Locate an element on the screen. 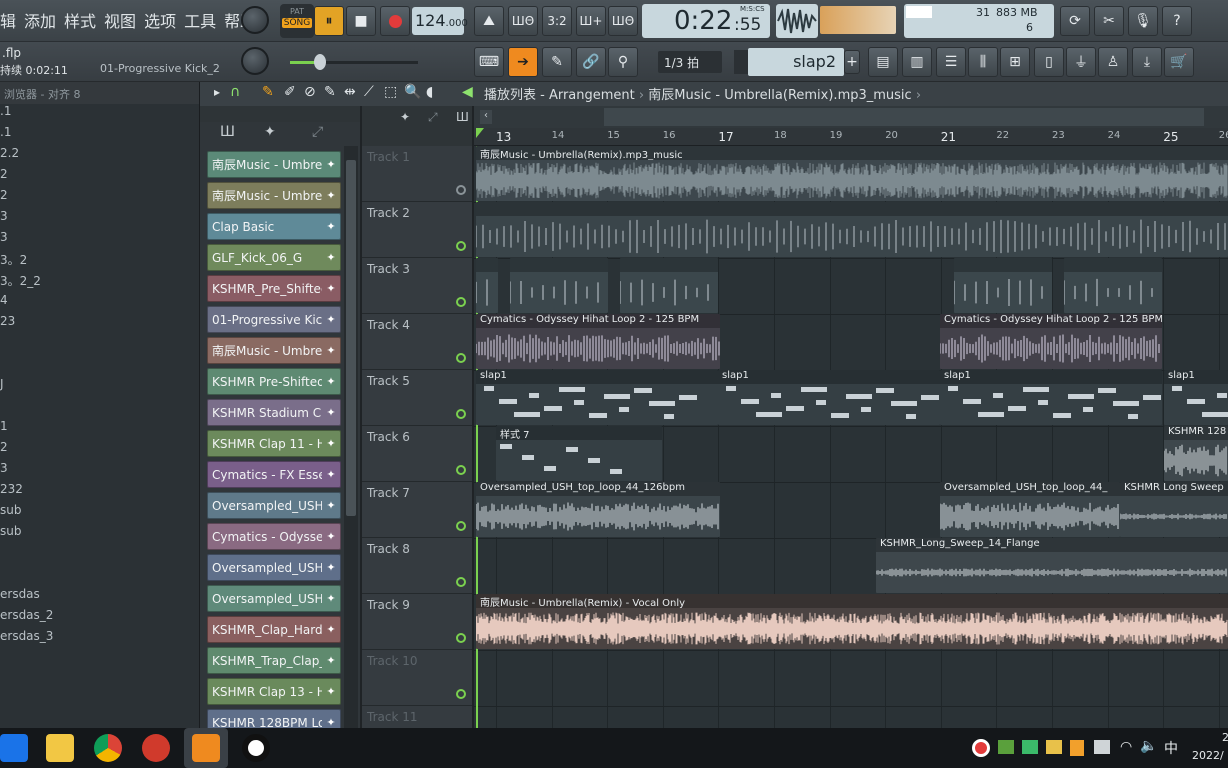  playlist-clip: Oversampled_USH_top_loop_44_126bpm is located at coordinates (598, 509).